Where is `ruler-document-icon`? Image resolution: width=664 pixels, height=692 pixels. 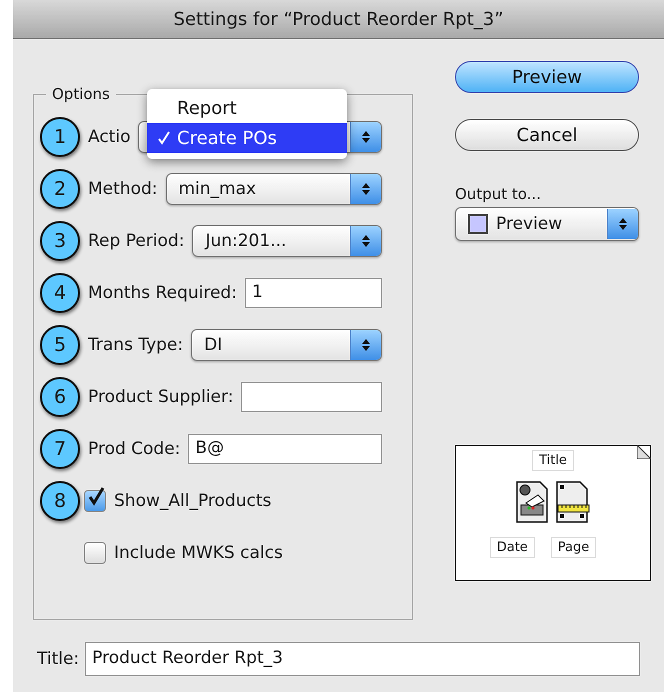 ruler-document-icon is located at coordinates (573, 502).